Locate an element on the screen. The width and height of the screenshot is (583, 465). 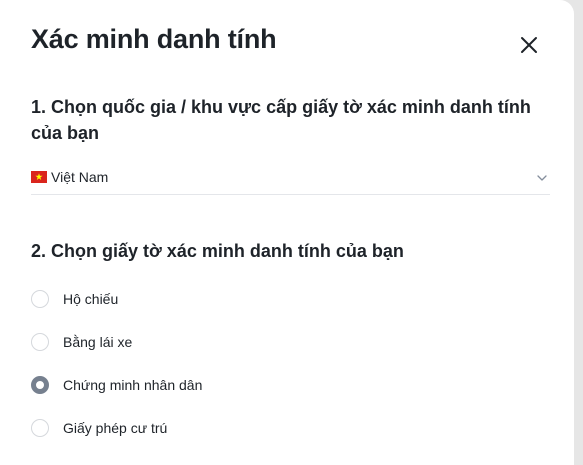
radio-option-id-card: Chứng minh nhân dân is located at coordinates (181, 387).